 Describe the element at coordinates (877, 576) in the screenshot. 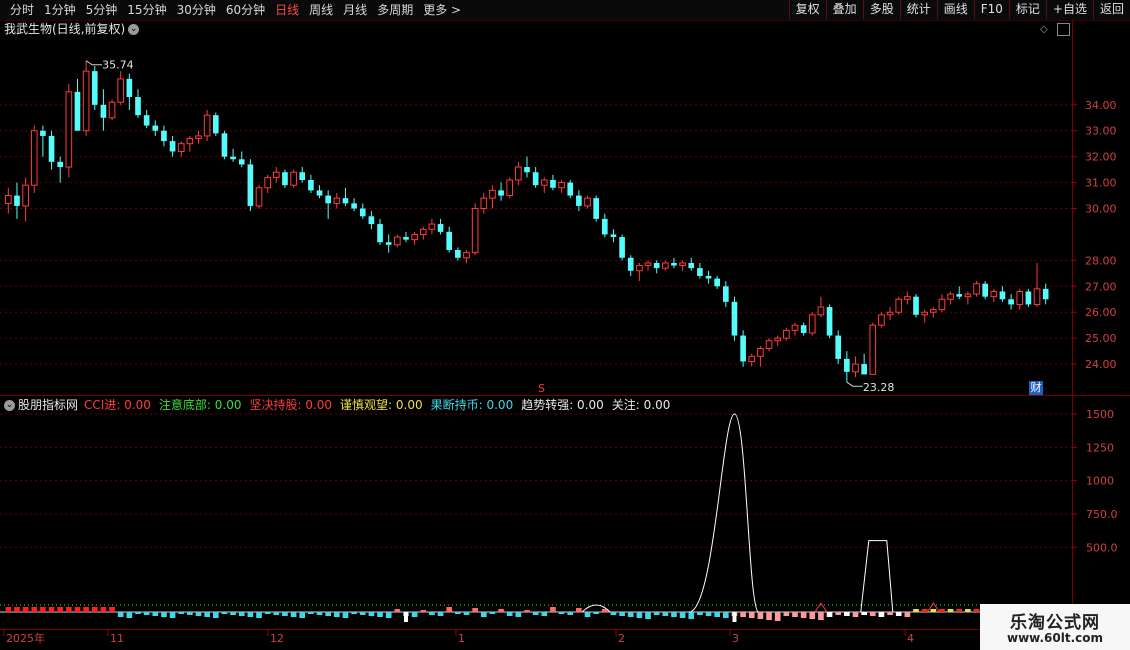

I see `cci-plateau-line` at that location.